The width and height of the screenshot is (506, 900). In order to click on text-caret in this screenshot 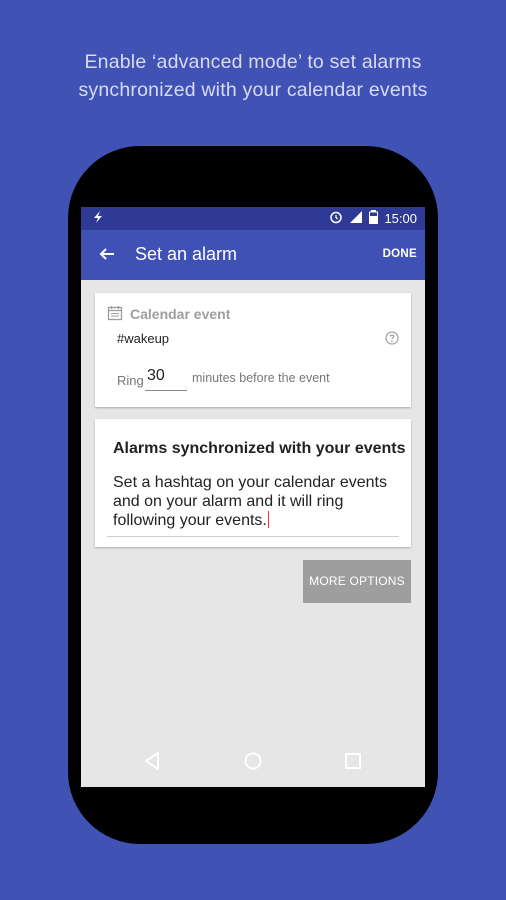, I will do `click(268, 519)`.